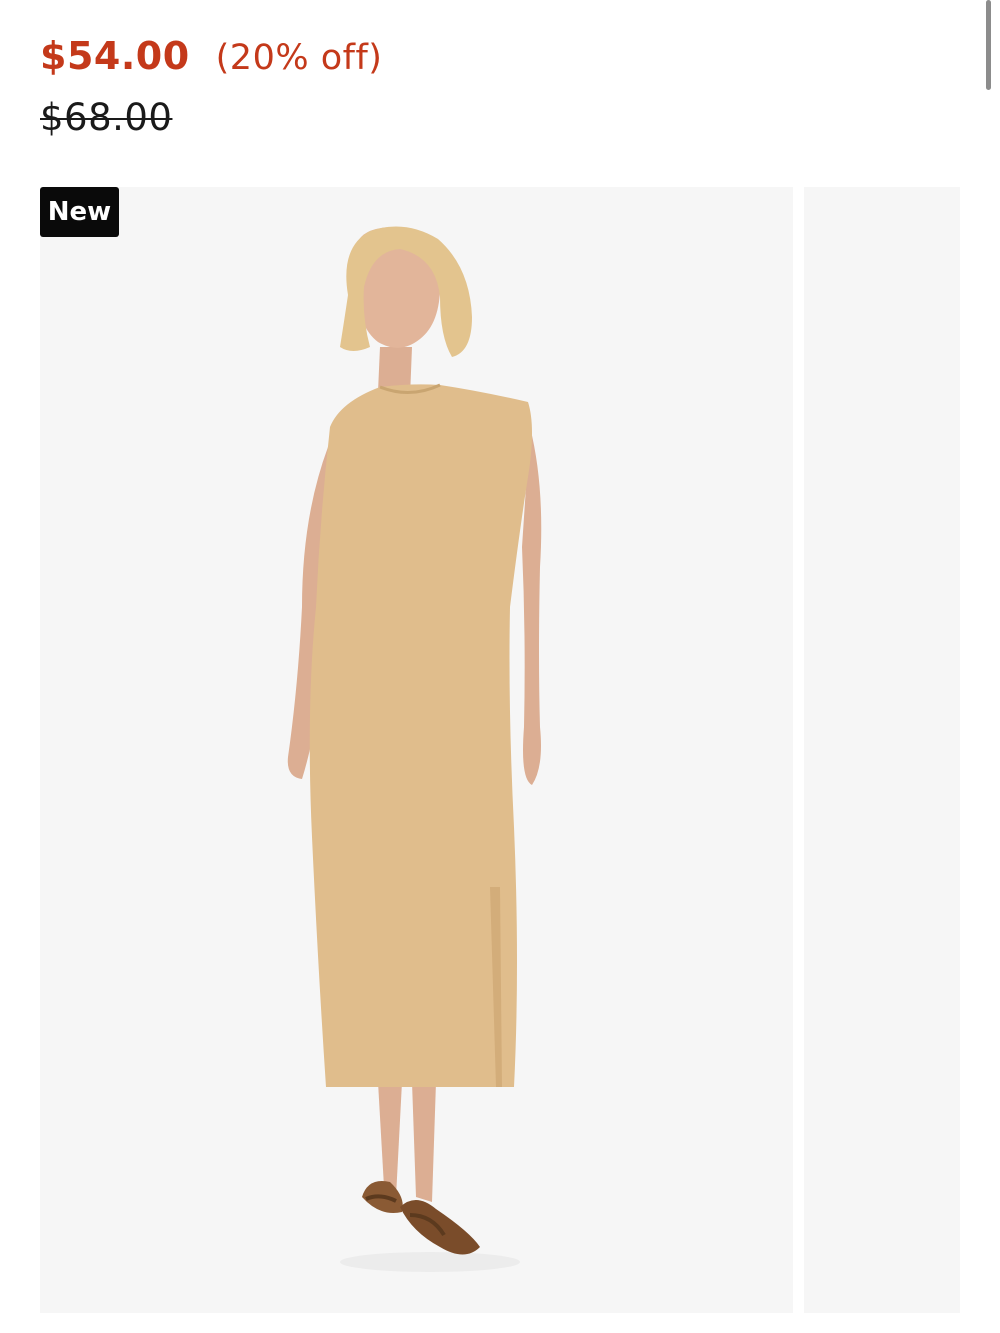 This screenshot has width=1000, height=1333. I want to click on price-block: $54.00 (20% off), so click(211, 56).